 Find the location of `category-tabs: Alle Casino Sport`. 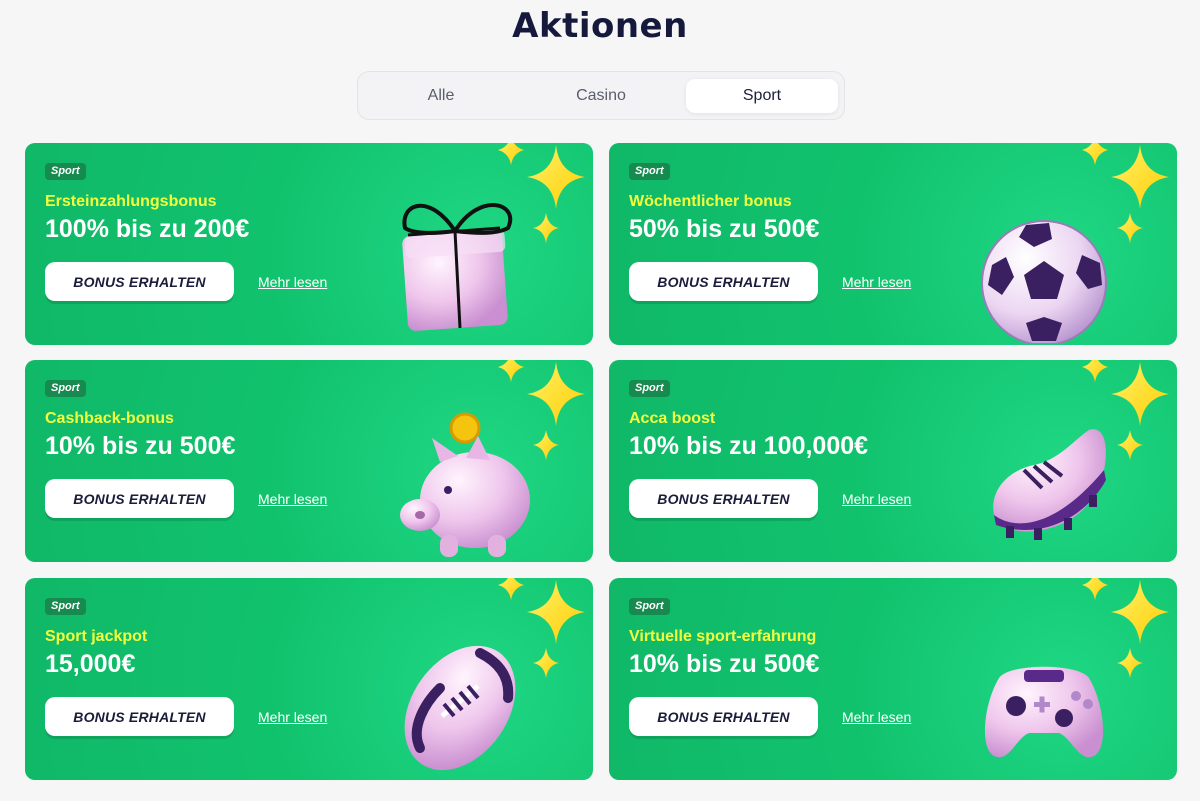

category-tabs: Alle Casino Sport is located at coordinates (601, 95).